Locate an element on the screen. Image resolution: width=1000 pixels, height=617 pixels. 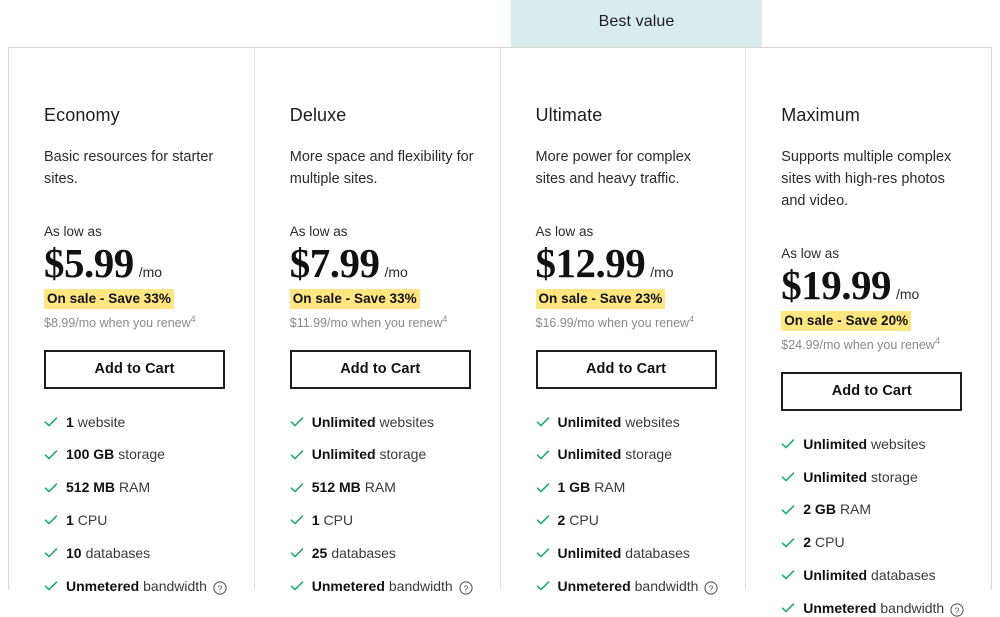
feature-label: CPU is located at coordinates (338, 520).